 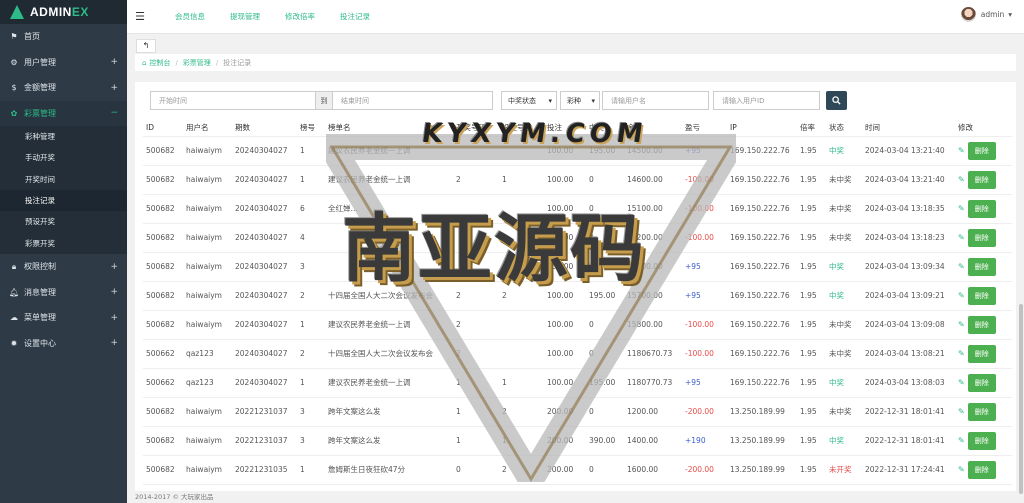 I want to click on sidebar-subitem: 预设开奖, so click(x=63, y=221).